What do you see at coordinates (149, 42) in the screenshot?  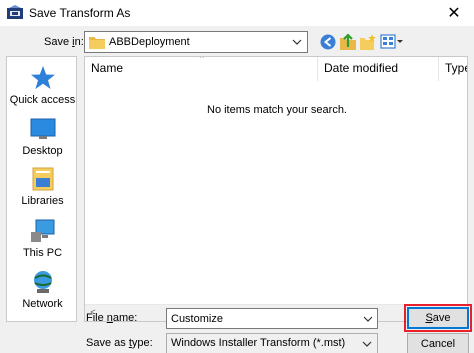 I see `save-in-value: ABBDeployment` at bounding box center [149, 42].